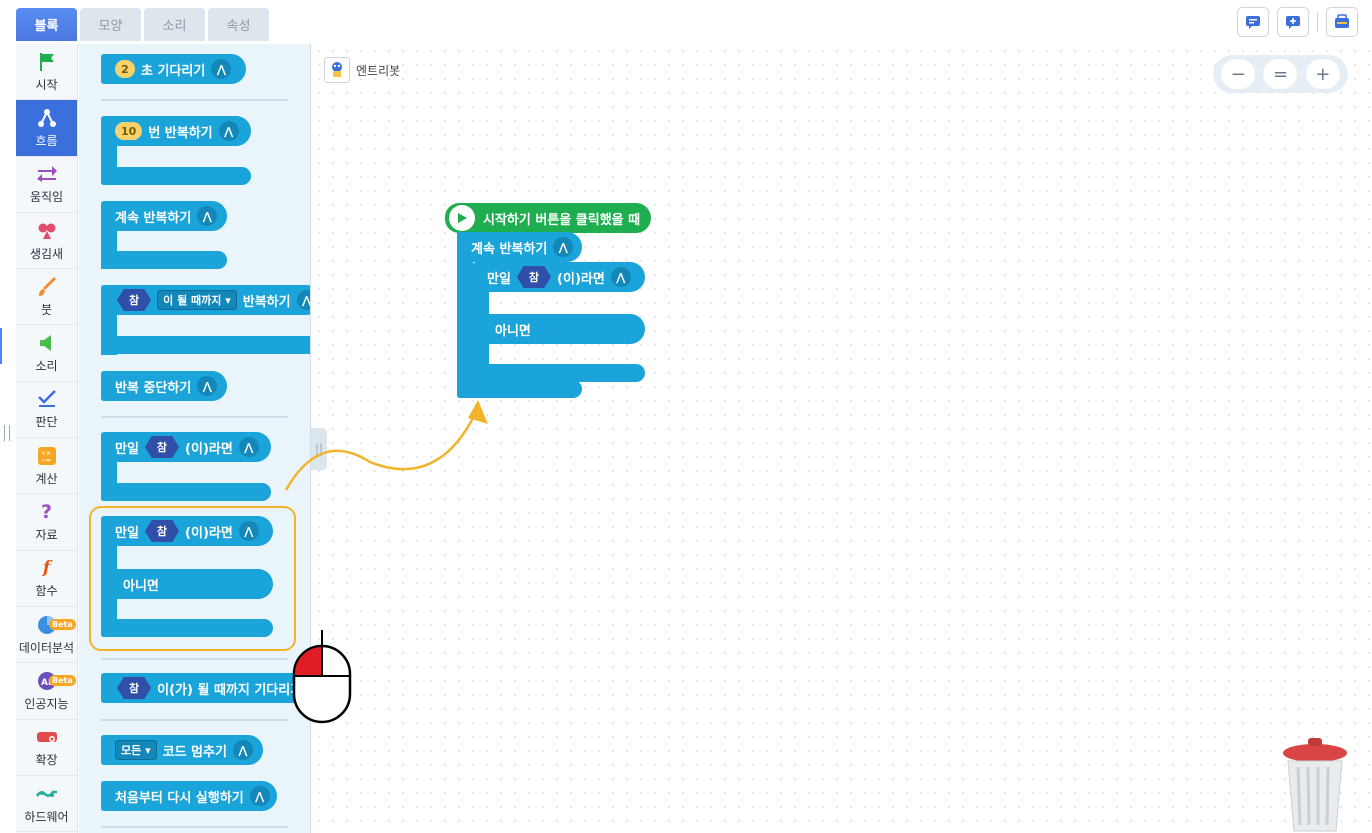 The image size is (1372, 833). I want to click on block-label: 시작하기 버튼을 클릭했을 때, so click(562, 220).